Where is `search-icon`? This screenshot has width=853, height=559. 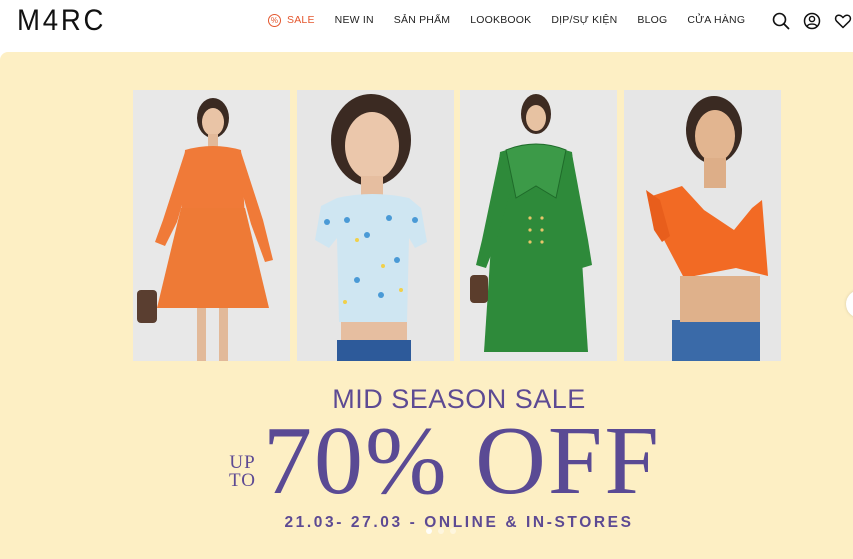
search-icon is located at coordinates (781, 21).